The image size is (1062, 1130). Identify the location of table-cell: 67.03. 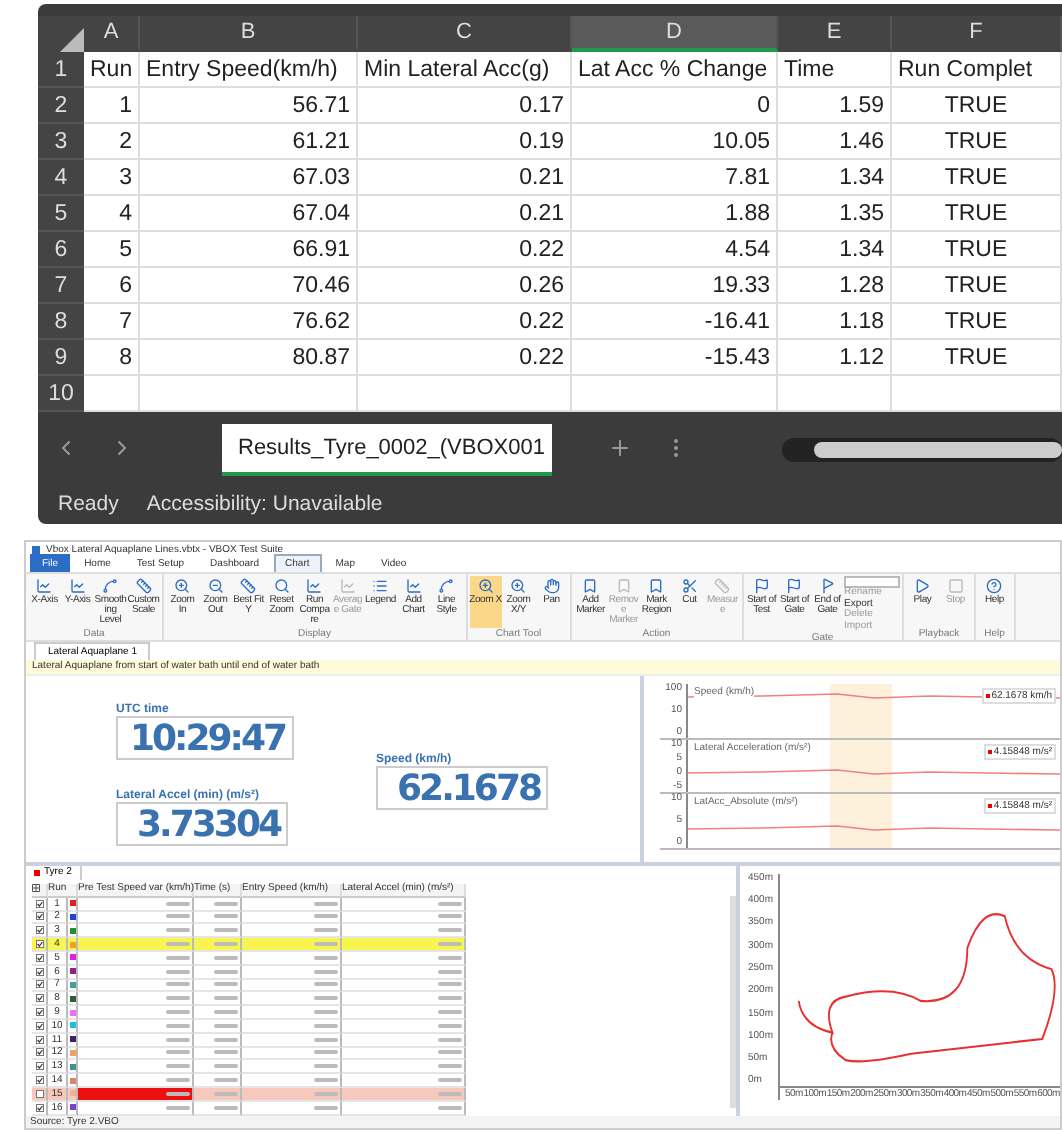
(249, 178).